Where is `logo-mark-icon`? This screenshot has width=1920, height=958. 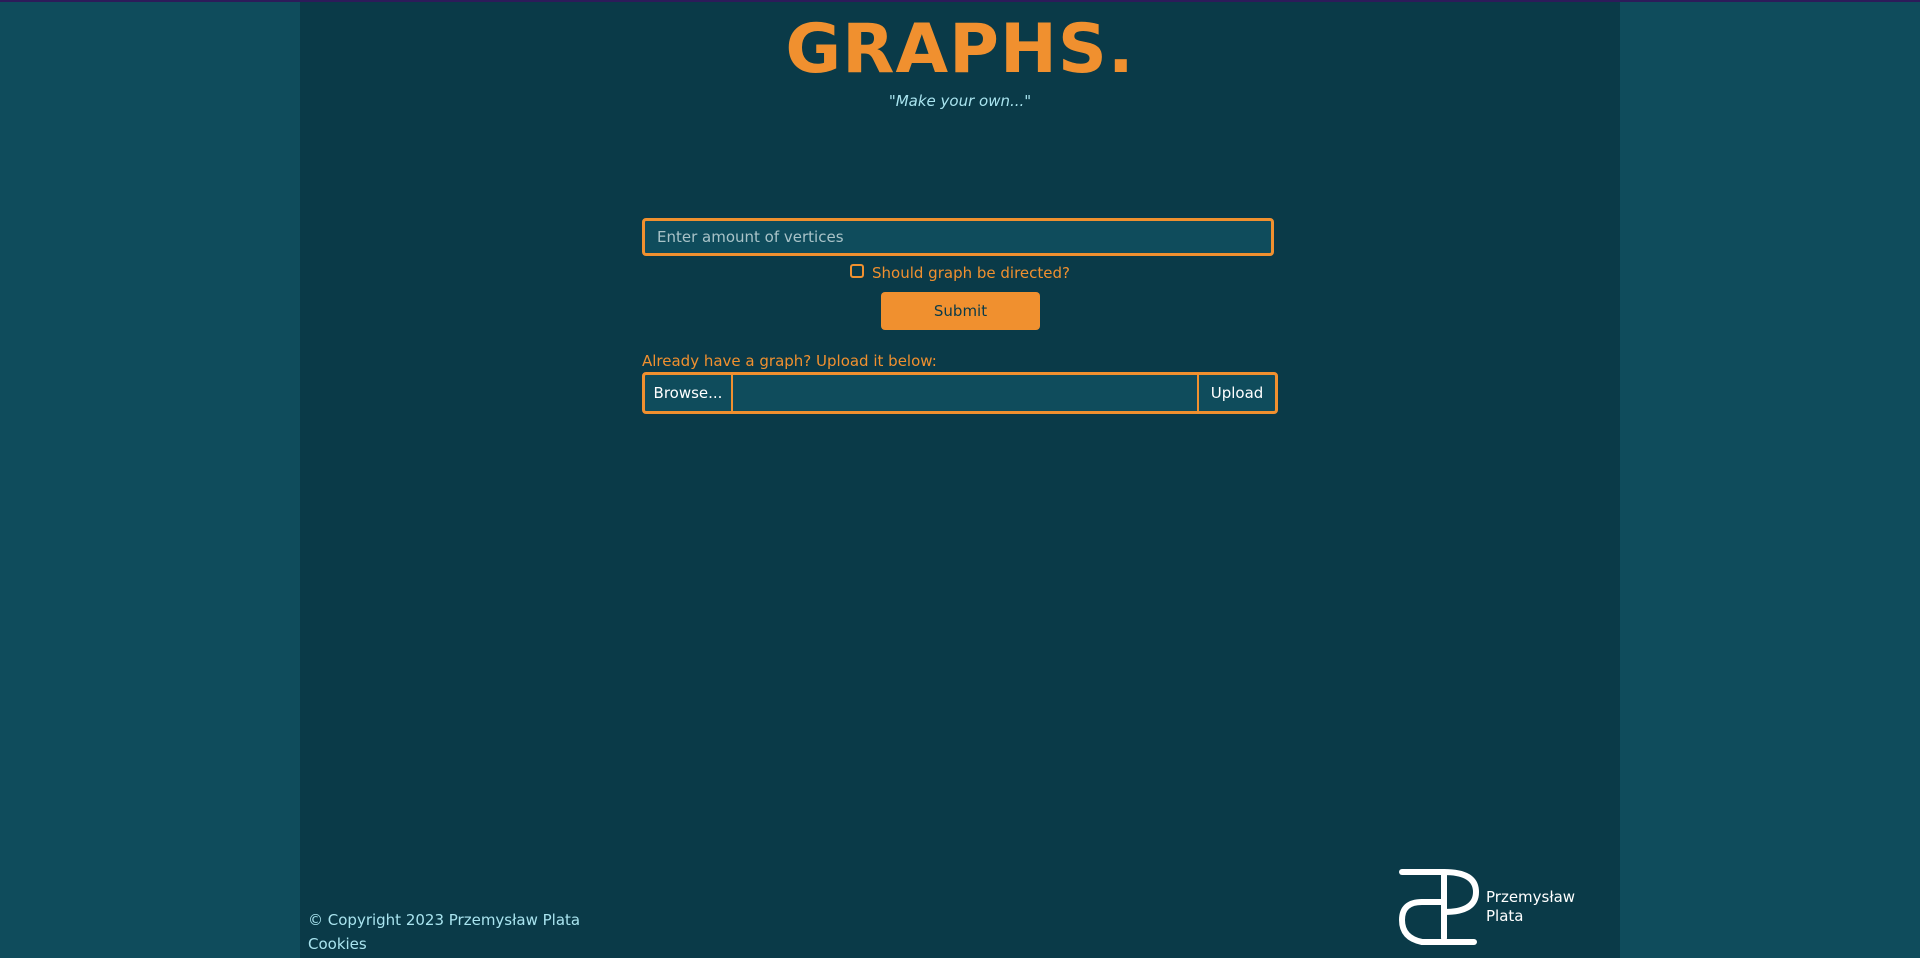
logo-mark-icon is located at coordinates (1439, 907).